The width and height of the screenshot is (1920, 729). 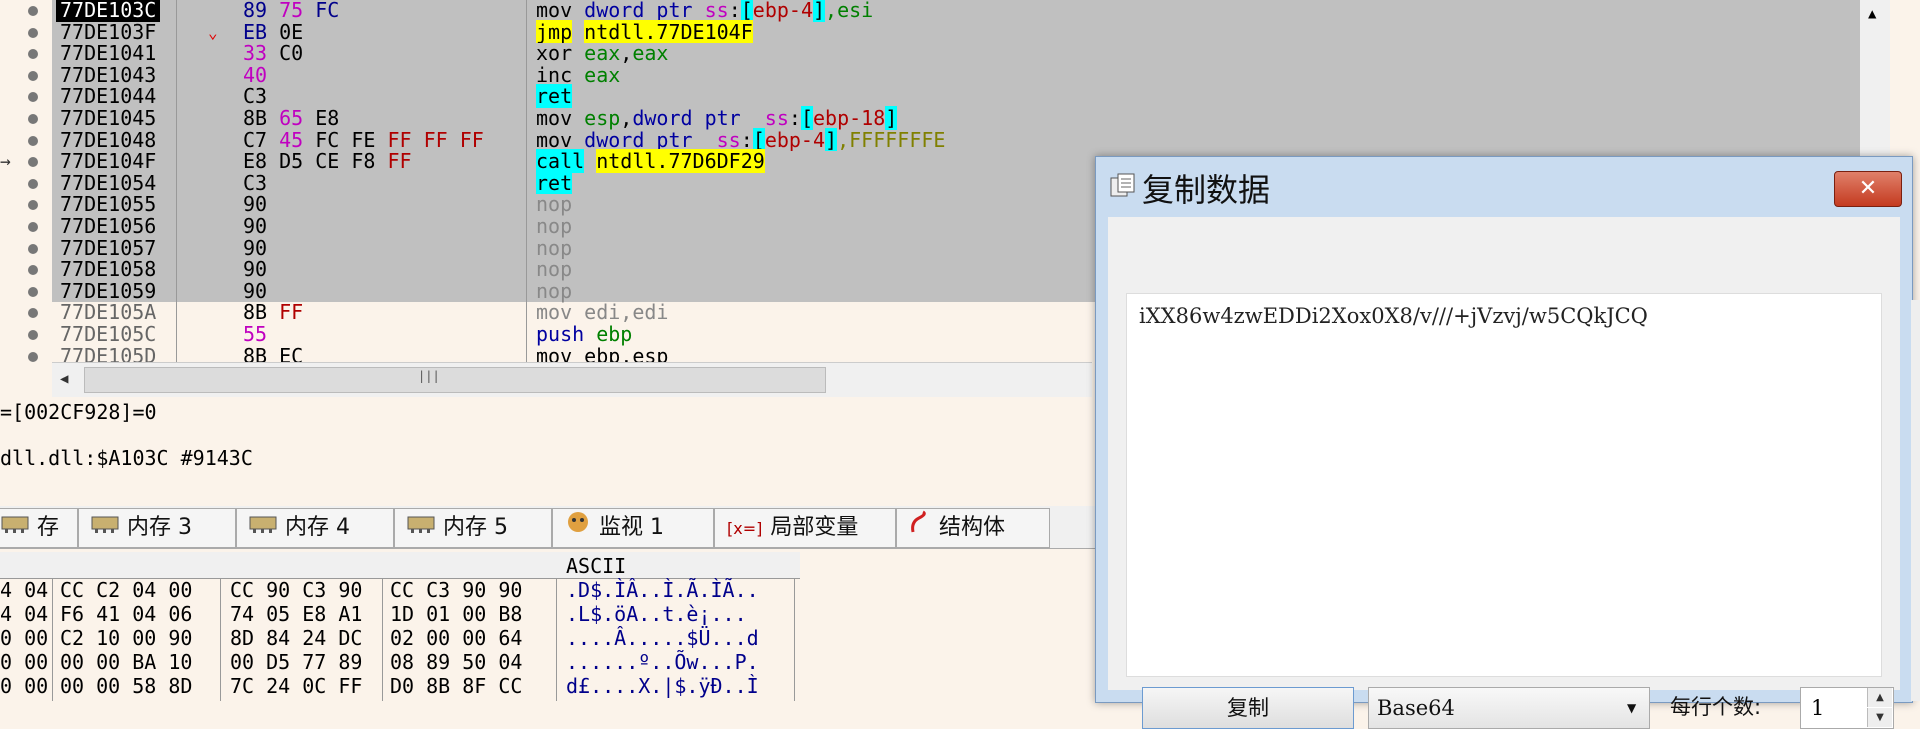 I want to click on opcode-bytes: 8B FF, so click(x=273, y=313).